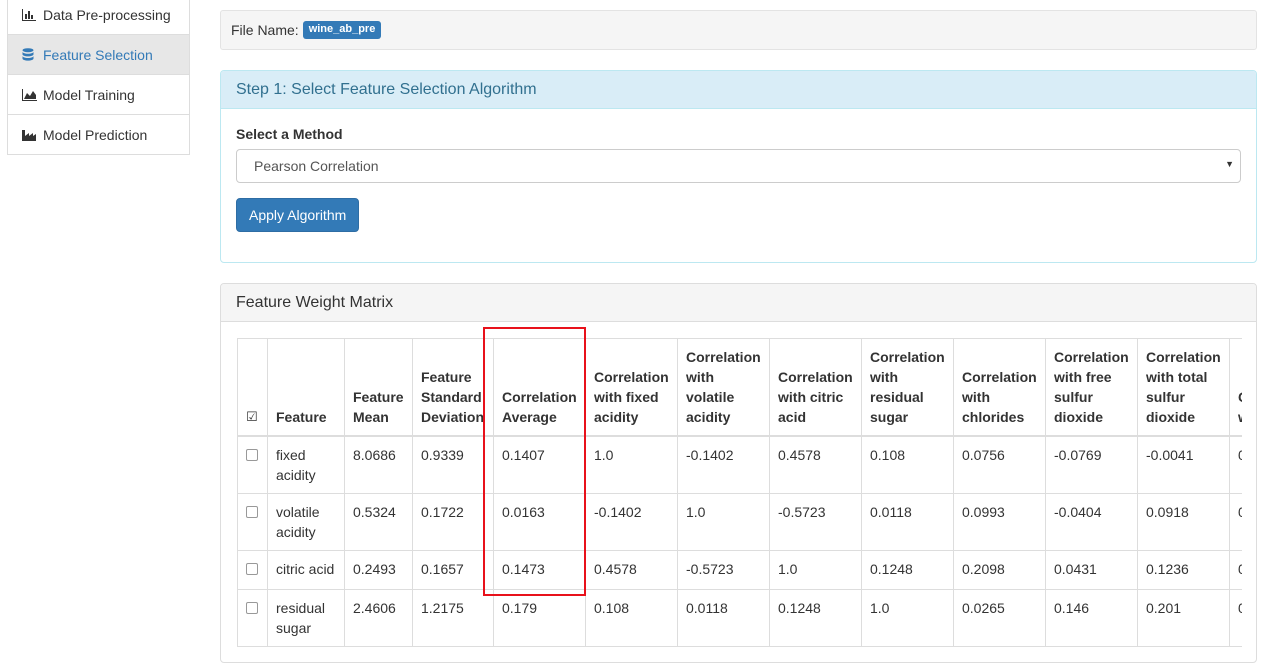  I want to click on check-square-icon: ☑, so click(252, 416).